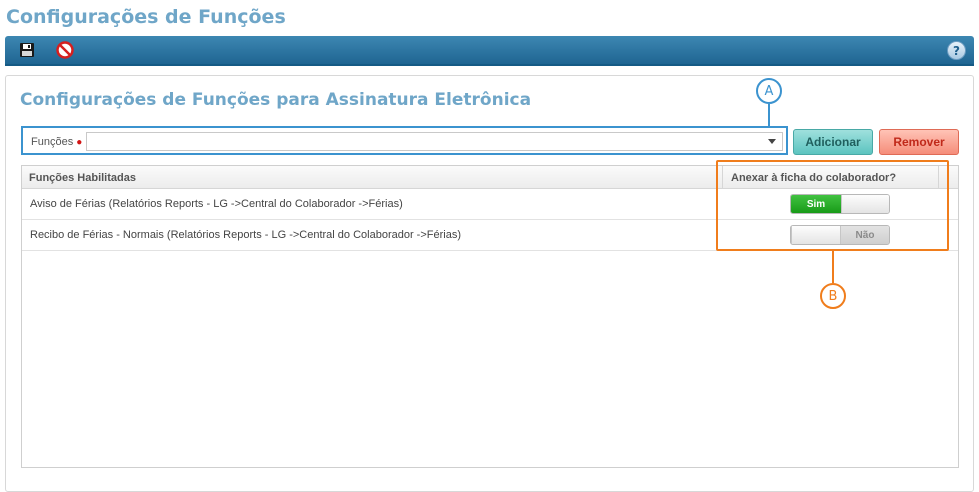  Describe the element at coordinates (769, 115) in the screenshot. I see `annotation-line-a` at that location.